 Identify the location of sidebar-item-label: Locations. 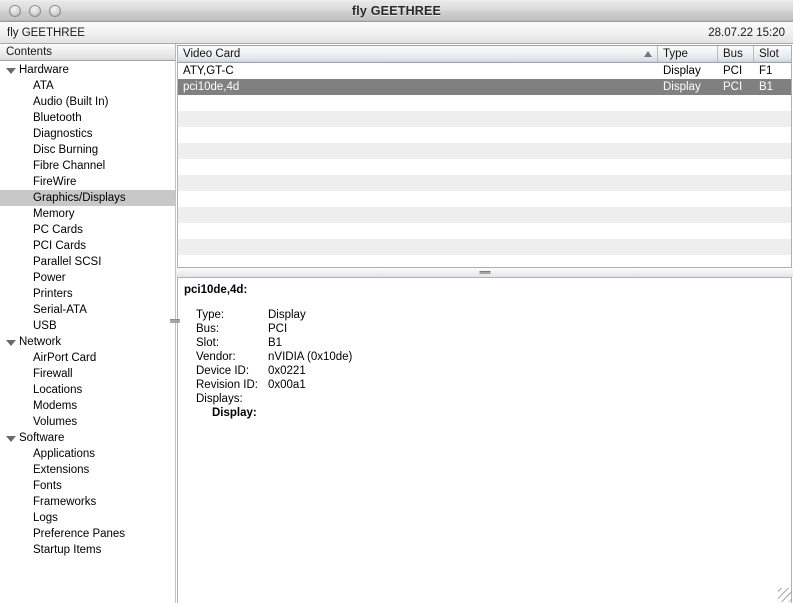
(58, 390).